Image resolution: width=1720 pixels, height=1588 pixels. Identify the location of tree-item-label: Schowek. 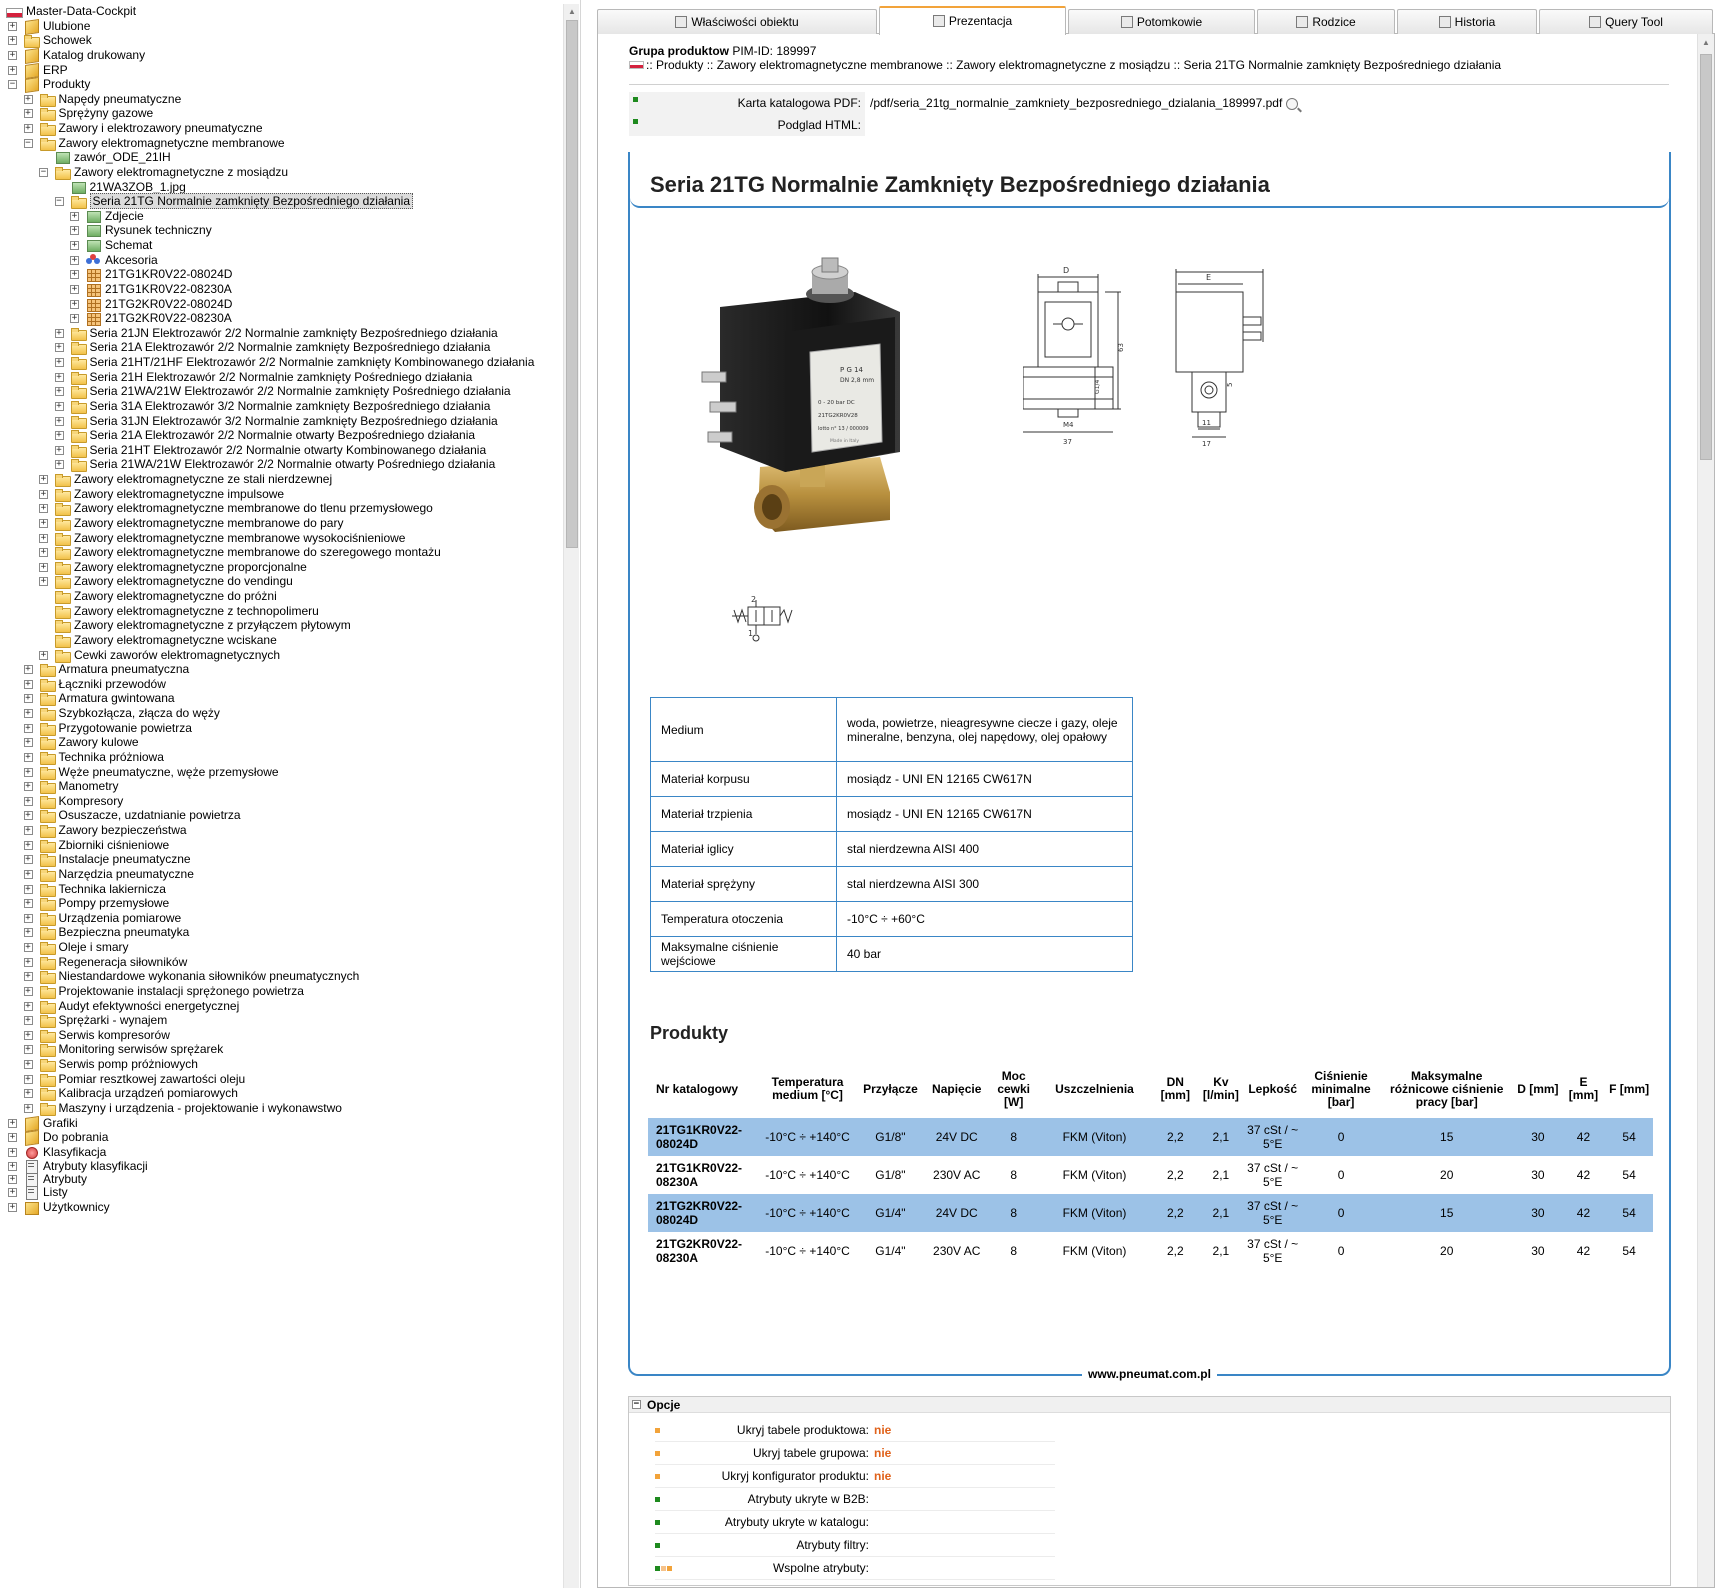
(67, 40).